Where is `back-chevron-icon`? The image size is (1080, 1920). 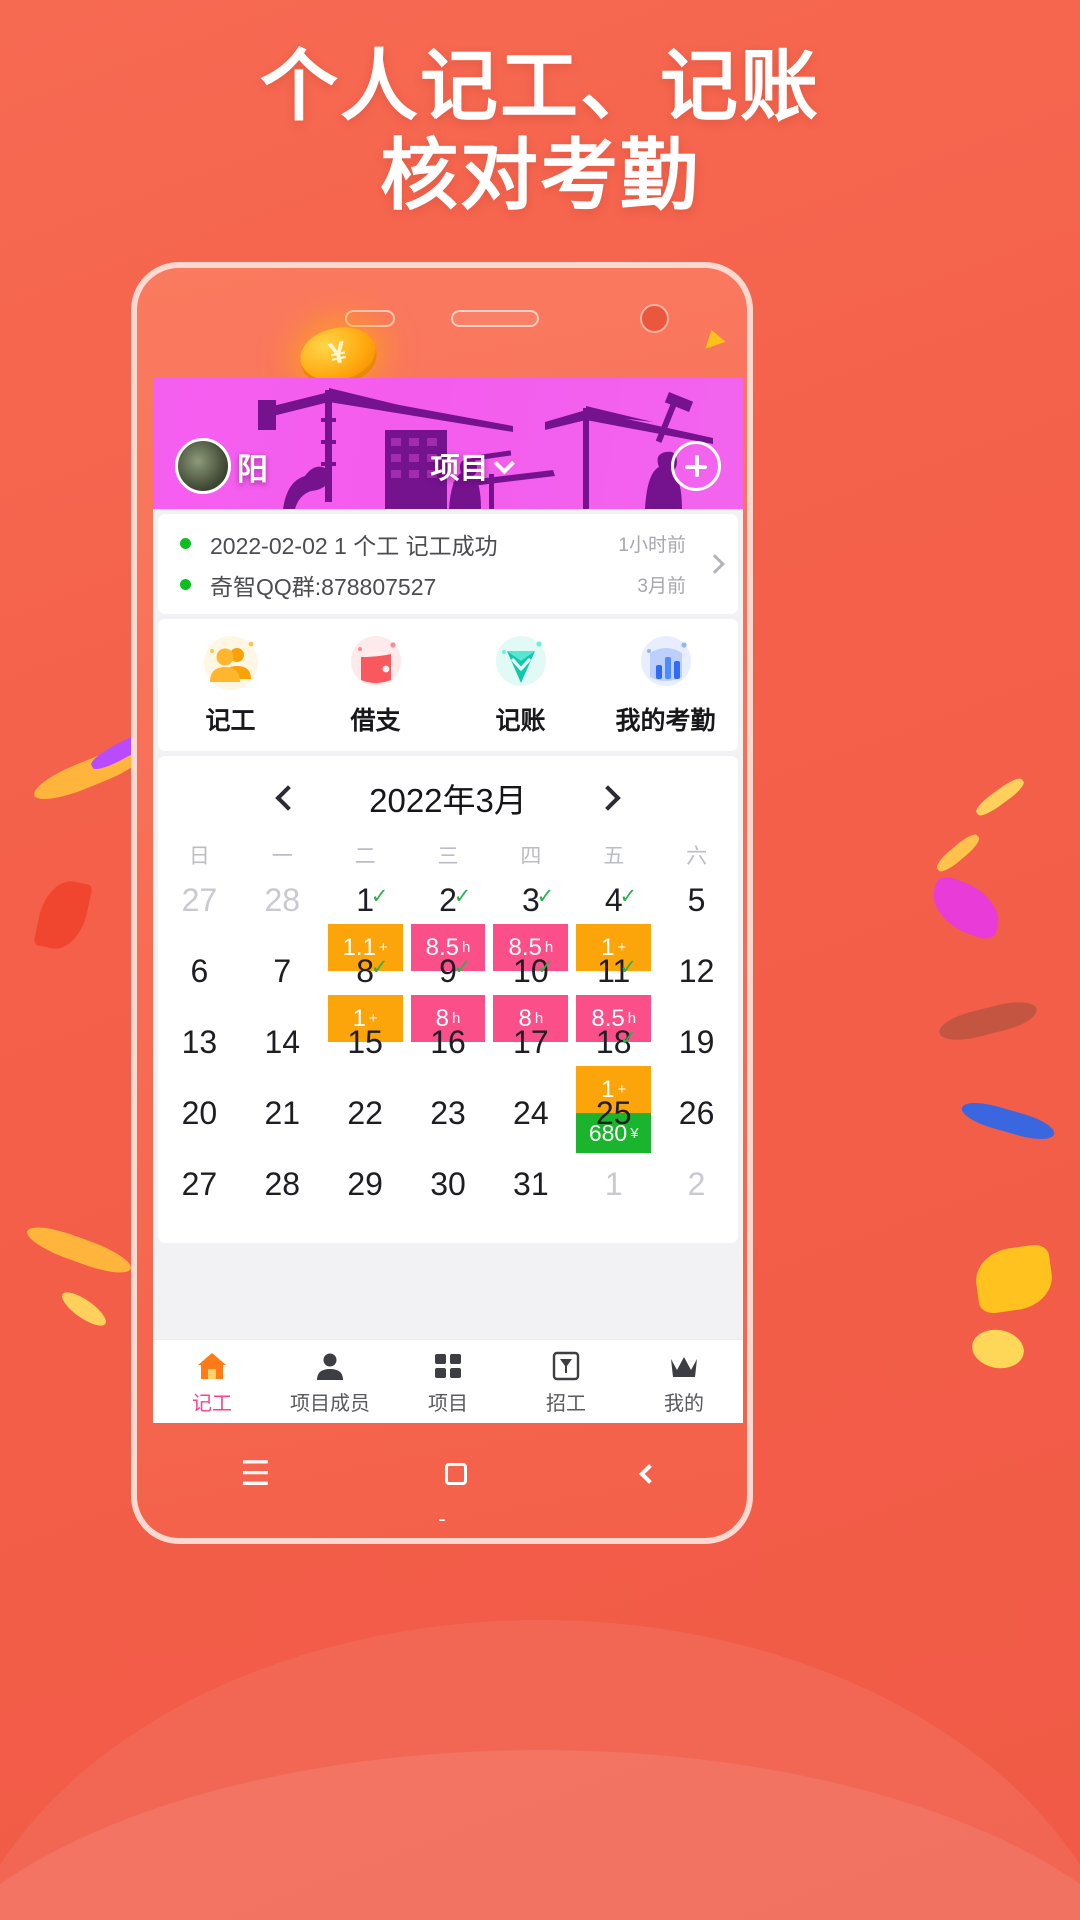 back-chevron-icon is located at coordinates (648, 1474).